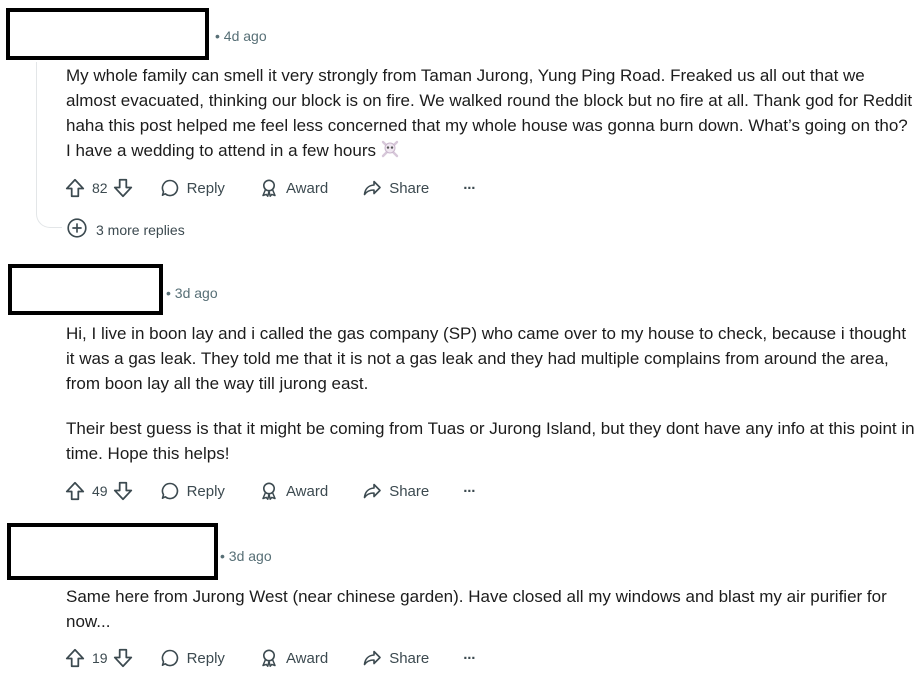  I want to click on comment-actions: 82 Reply Award Share ···, so click(270, 188).